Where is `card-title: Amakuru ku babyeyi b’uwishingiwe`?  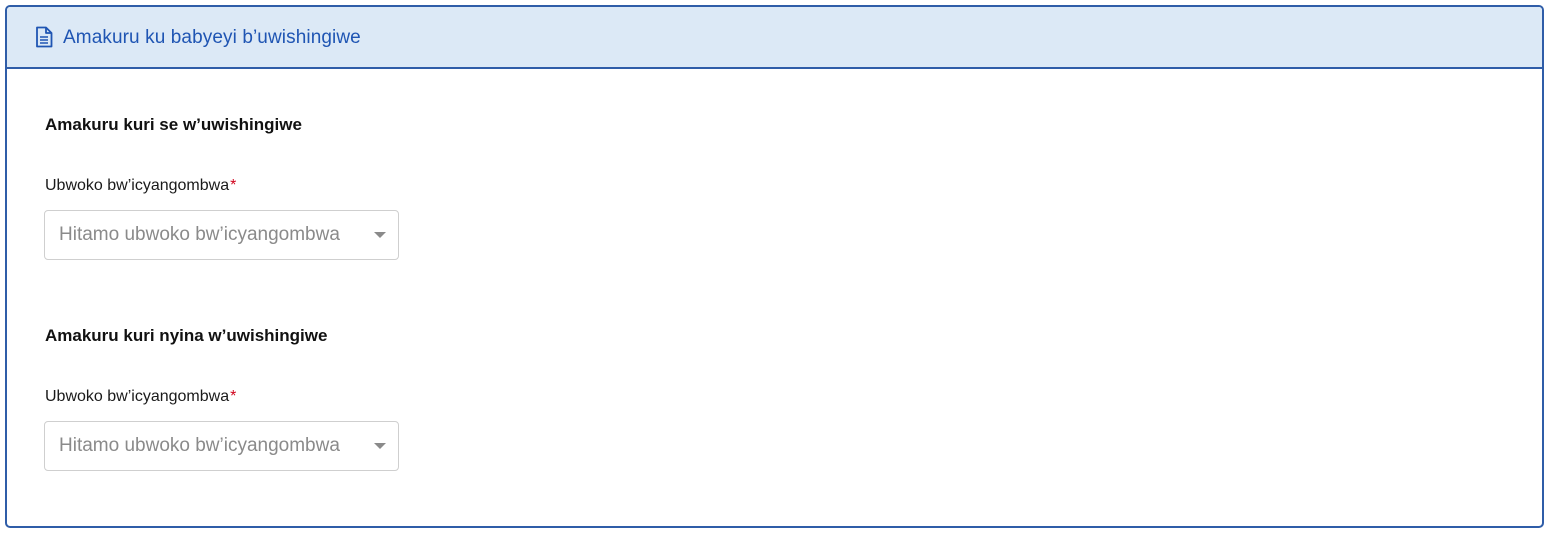
card-title: Amakuru ku babyeyi b’uwishingiwe is located at coordinates (212, 37).